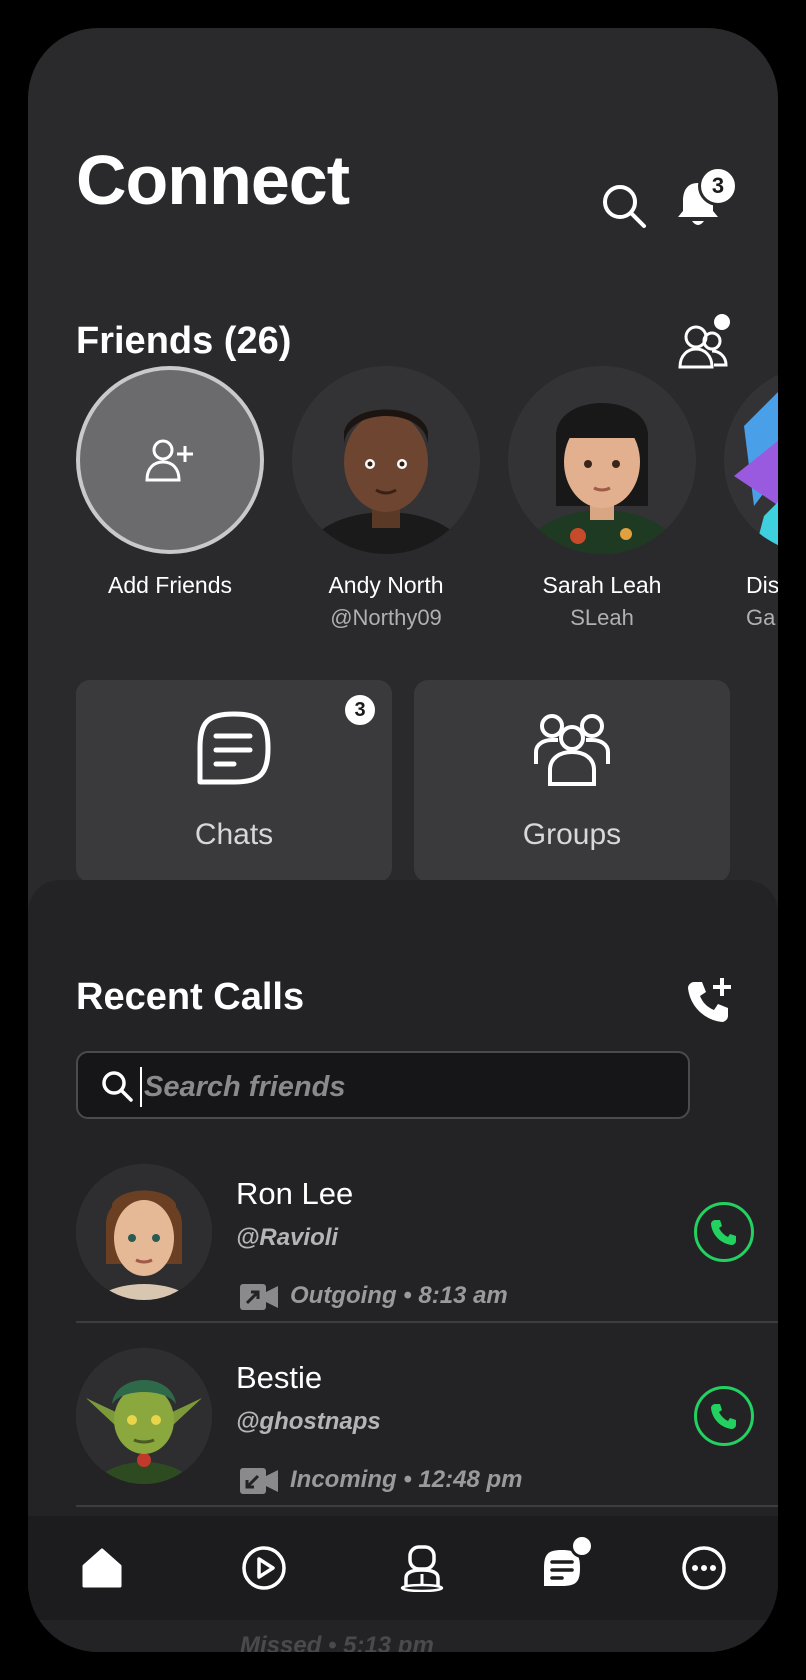  I want to click on nav-play, so click(264, 1568).